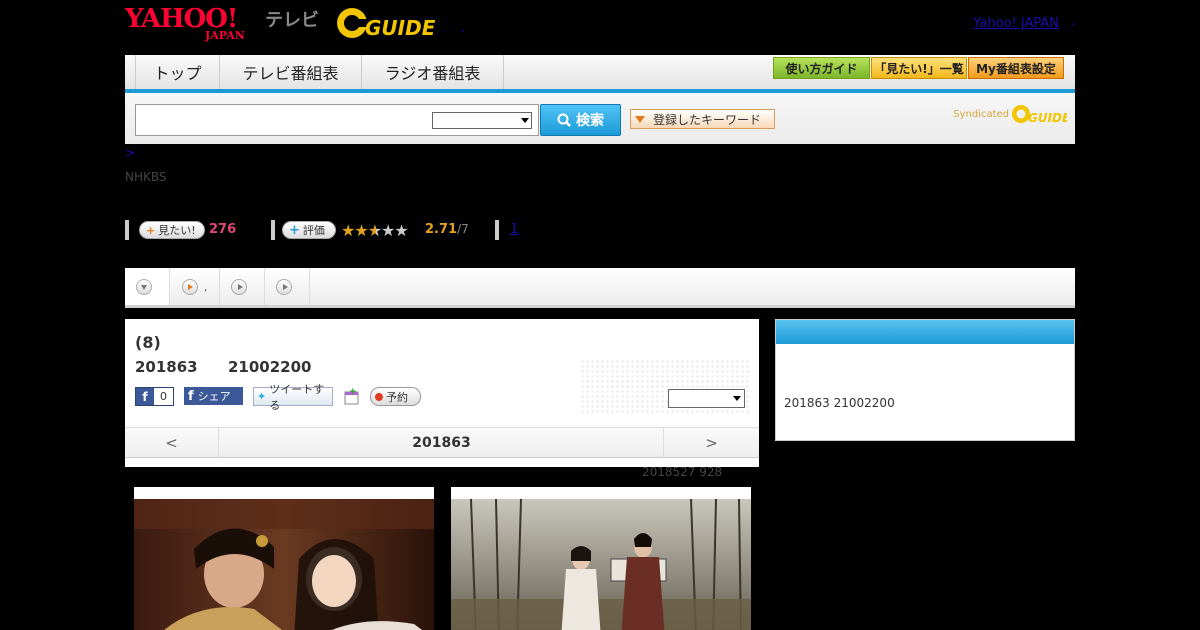  I want to click on facebook-share-label: シェア, so click(214, 396).